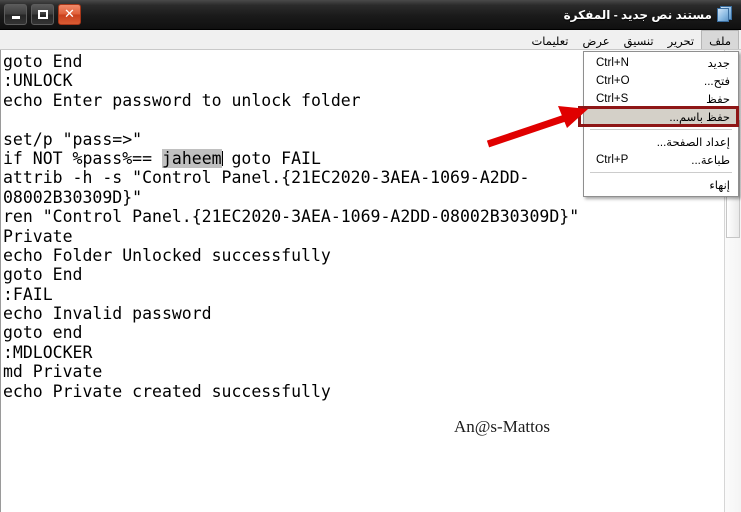 The width and height of the screenshot is (741, 512). What do you see at coordinates (612, 99) in the screenshot?
I see `file-menu-item-shortcut: Ctrl+S` at bounding box center [612, 99].